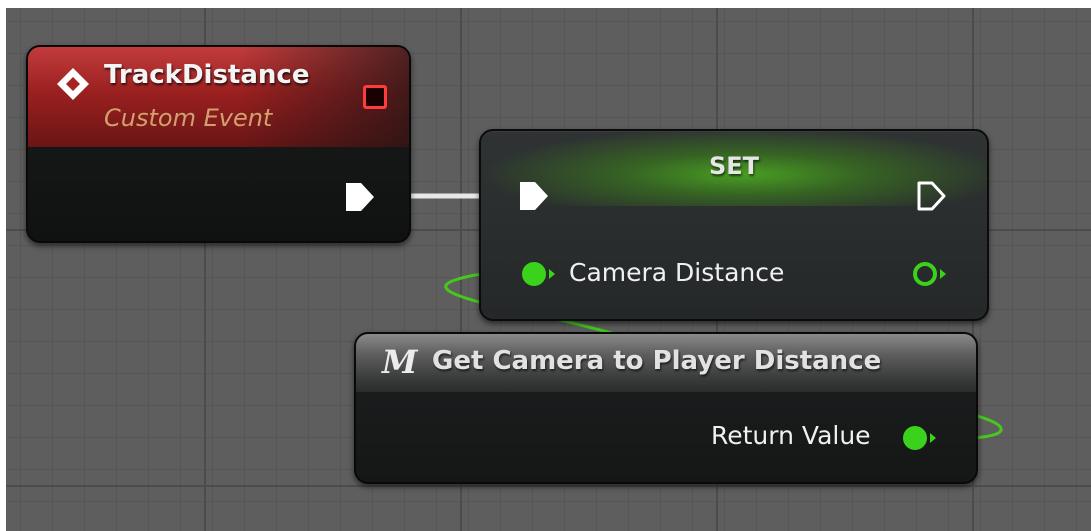  What do you see at coordinates (188, 118) in the screenshot?
I see `event-subtitle: Custom Event` at bounding box center [188, 118].